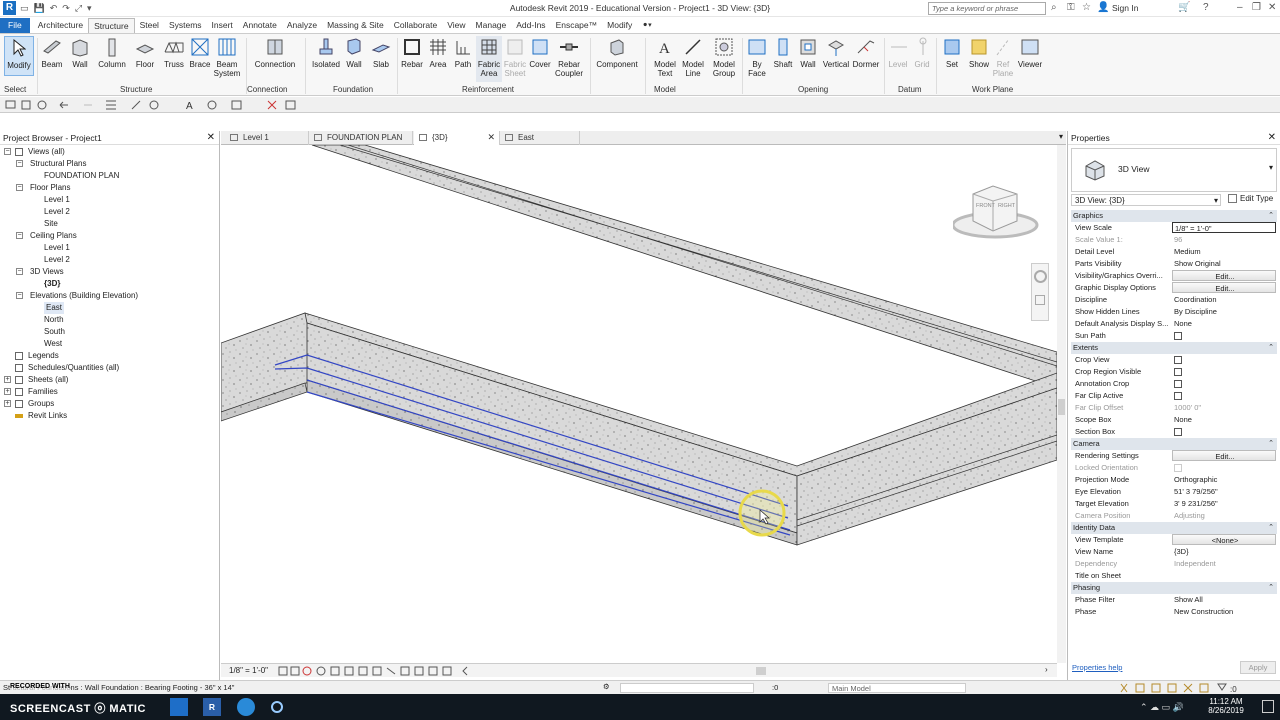 Image resolution: width=1280 pixels, height=720 pixels. I want to click on browser-item: Revit Links, so click(109, 416).